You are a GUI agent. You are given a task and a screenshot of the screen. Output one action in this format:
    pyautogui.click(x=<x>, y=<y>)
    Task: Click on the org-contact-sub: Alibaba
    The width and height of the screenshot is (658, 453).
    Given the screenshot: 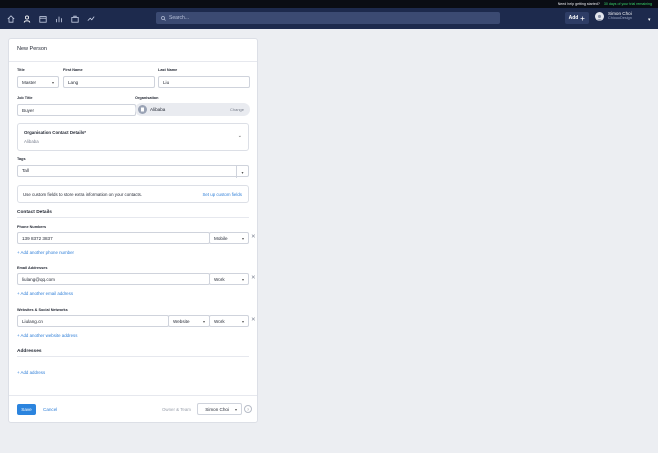 What is the action you would take?
    pyautogui.click(x=31, y=141)
    